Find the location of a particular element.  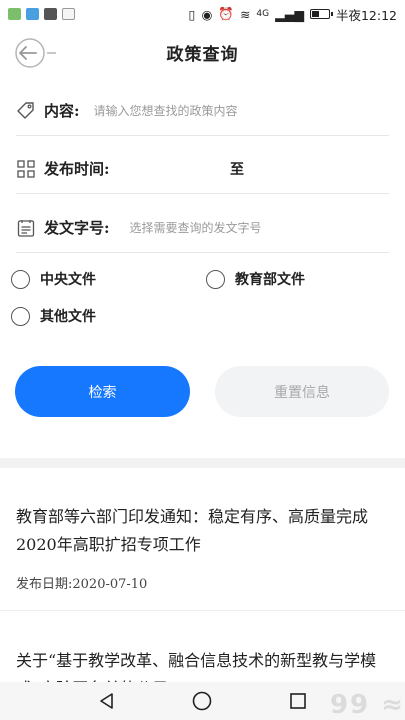

result-title: 关于“基于教学改革、融合信息技术的新型教与学模式”实验区名单的公示 is located at coordinates (196, 666).